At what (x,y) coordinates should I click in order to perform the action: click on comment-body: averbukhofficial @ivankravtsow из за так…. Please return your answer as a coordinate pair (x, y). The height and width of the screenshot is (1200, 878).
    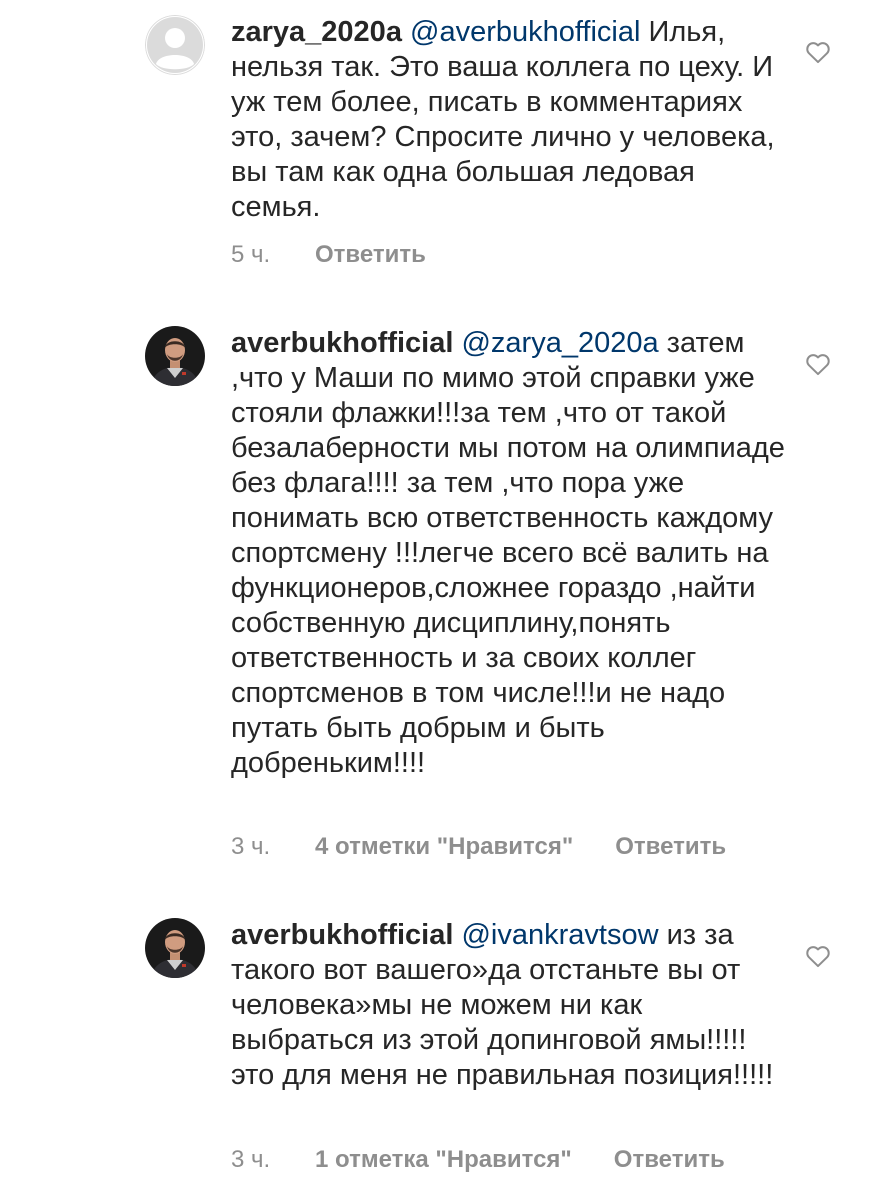
    Looking at the image, I should click on (508, 1005).